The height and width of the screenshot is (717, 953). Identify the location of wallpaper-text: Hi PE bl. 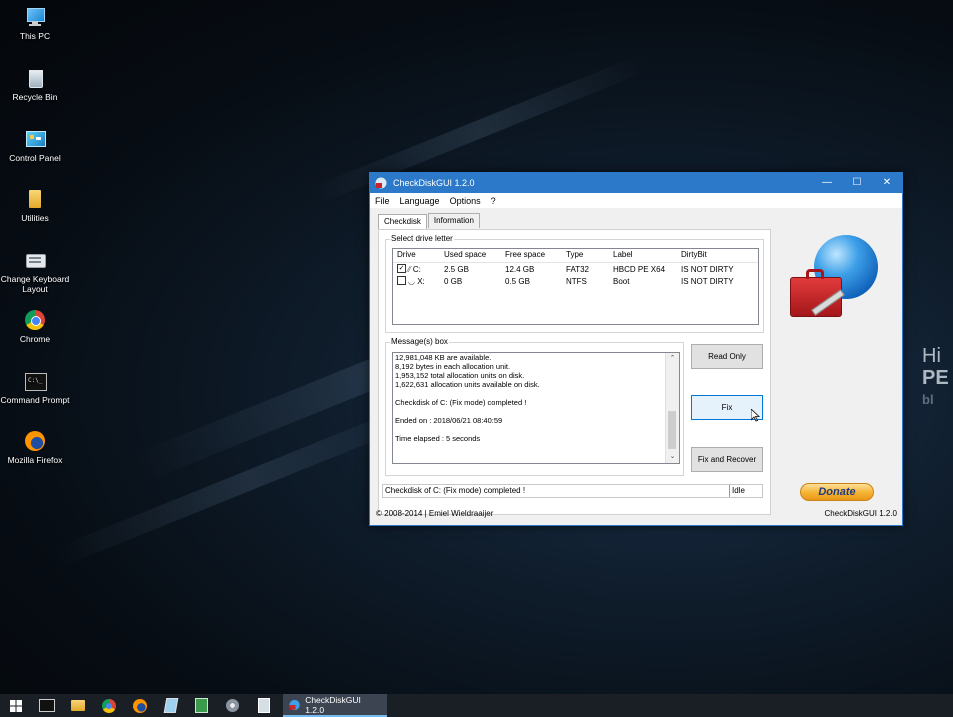
(935, 376).